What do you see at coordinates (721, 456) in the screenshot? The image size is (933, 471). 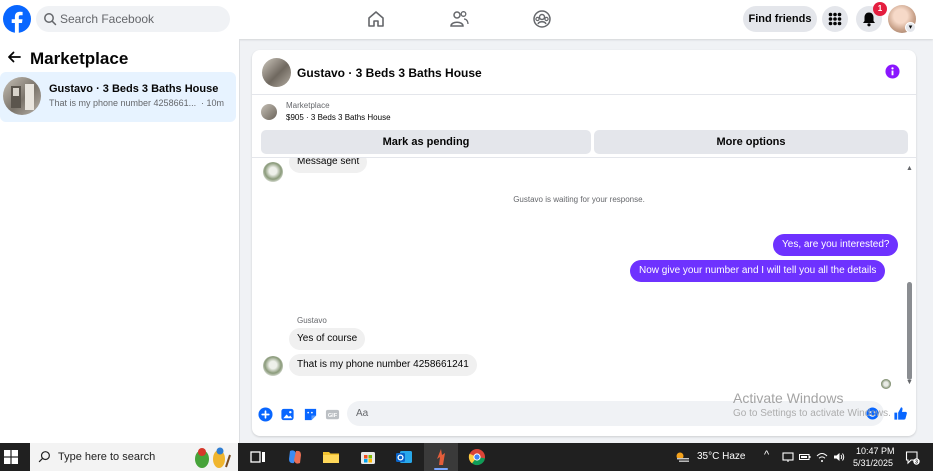 I see `weather-text: 35°C Haze` at bounding box center [721, 456].